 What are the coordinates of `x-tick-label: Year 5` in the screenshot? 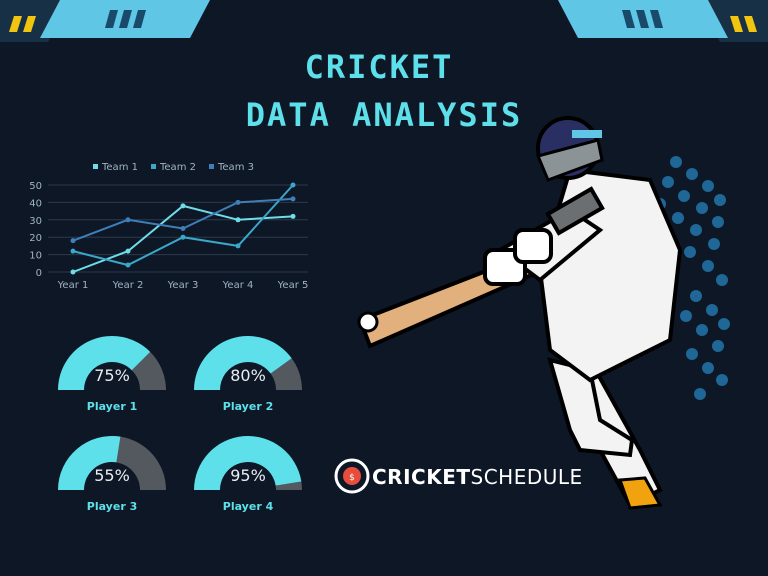 It's located at (293, 285).